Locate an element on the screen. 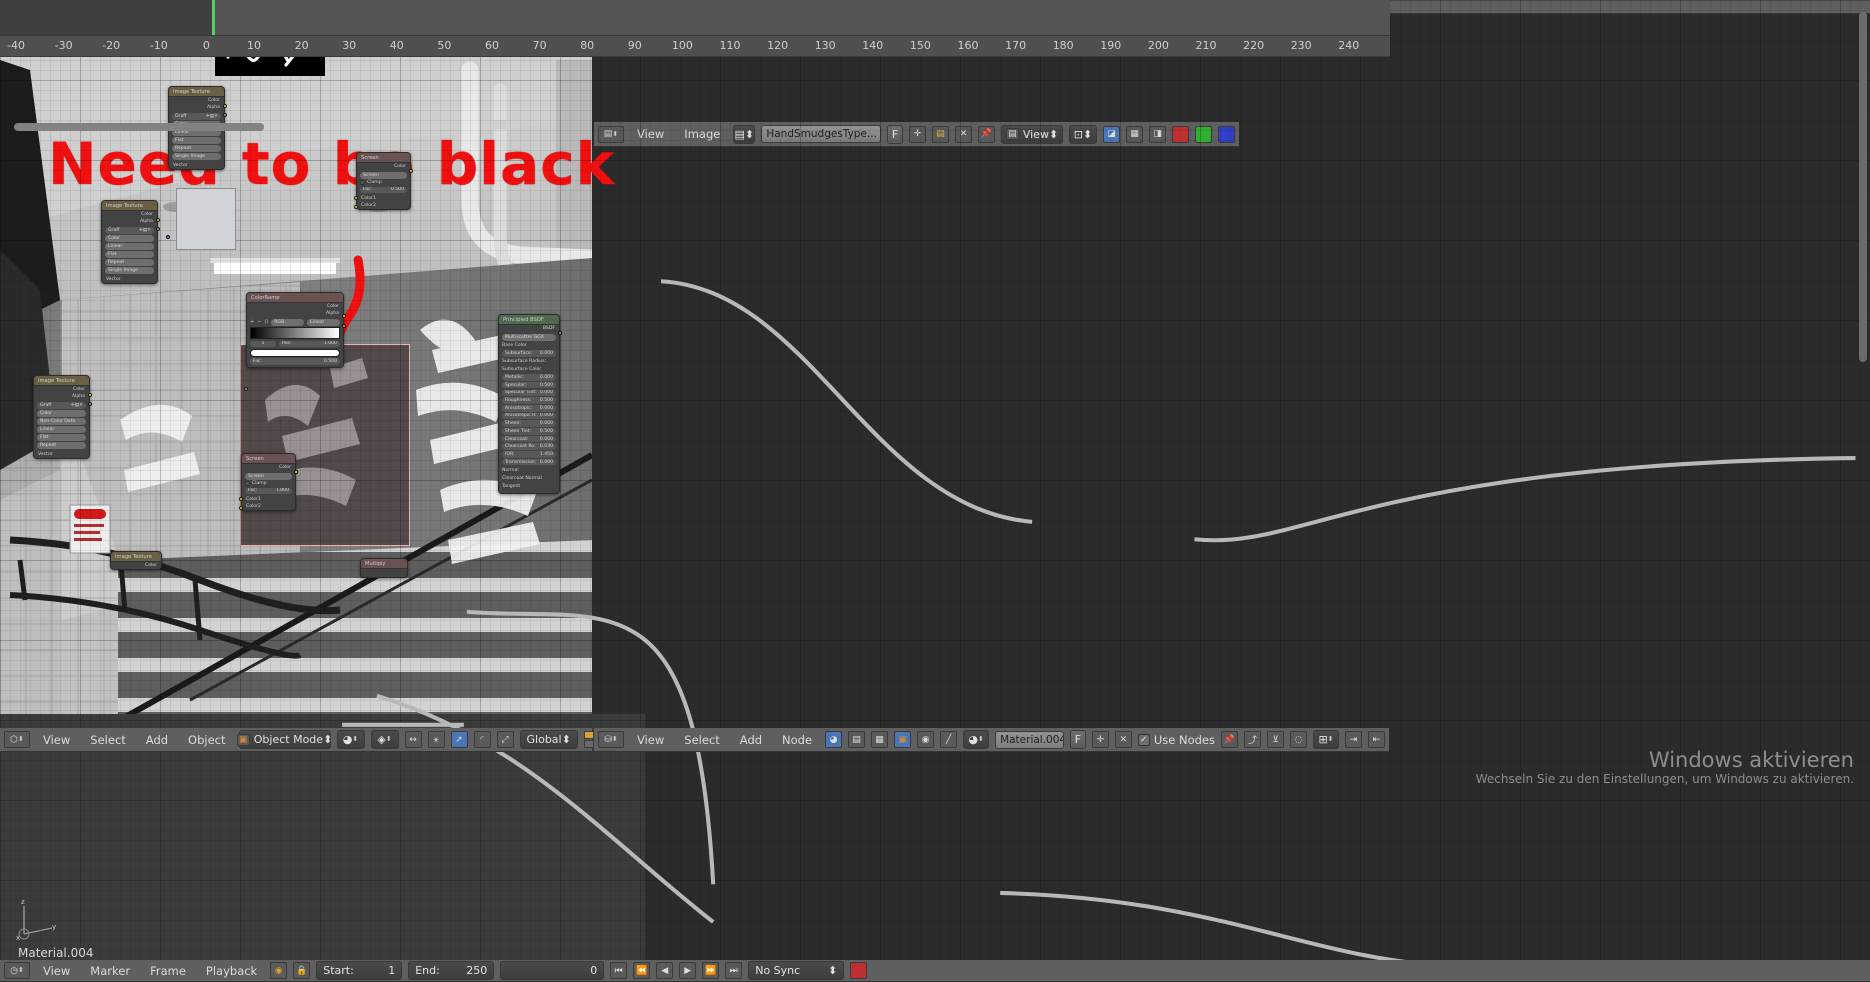  sync-mode-selector: No Sync ⬍ is located at coordinates (796, 970).